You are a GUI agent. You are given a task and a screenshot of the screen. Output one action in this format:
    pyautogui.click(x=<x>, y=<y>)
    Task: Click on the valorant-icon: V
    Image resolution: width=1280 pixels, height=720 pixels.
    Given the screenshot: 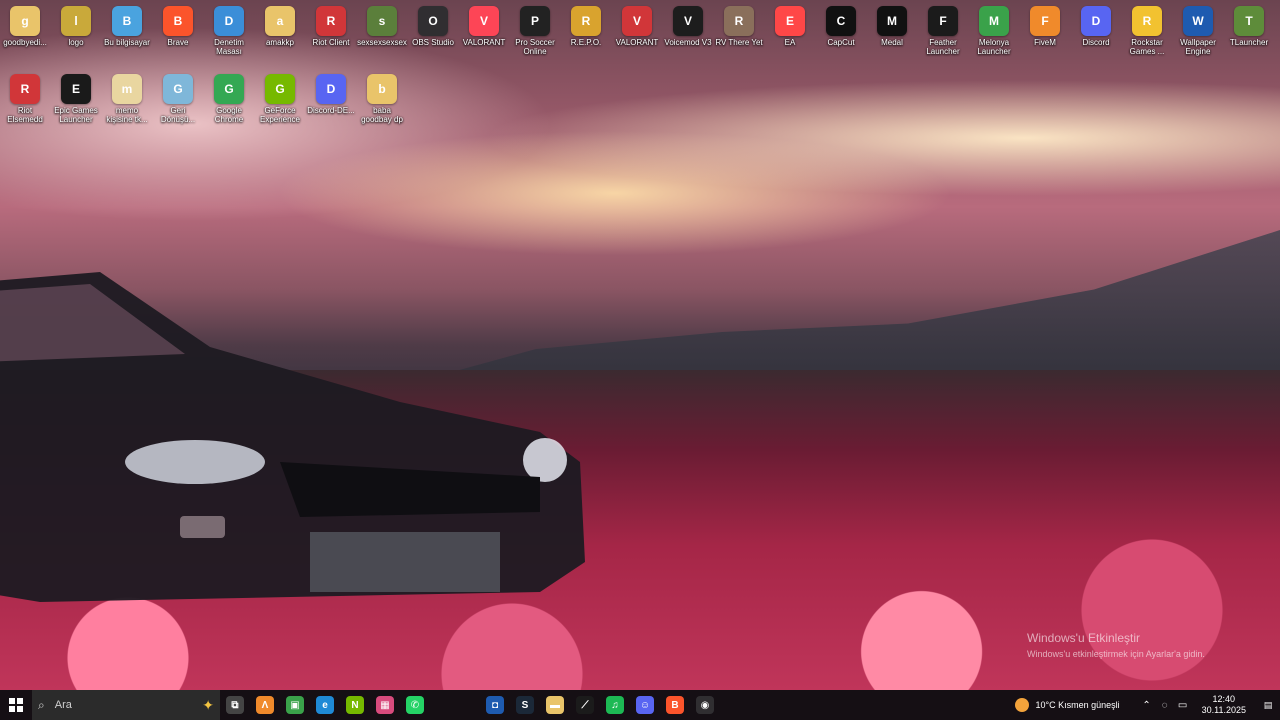 What is the action you would take?
    pyautogui.click(x=484, y=21)
    